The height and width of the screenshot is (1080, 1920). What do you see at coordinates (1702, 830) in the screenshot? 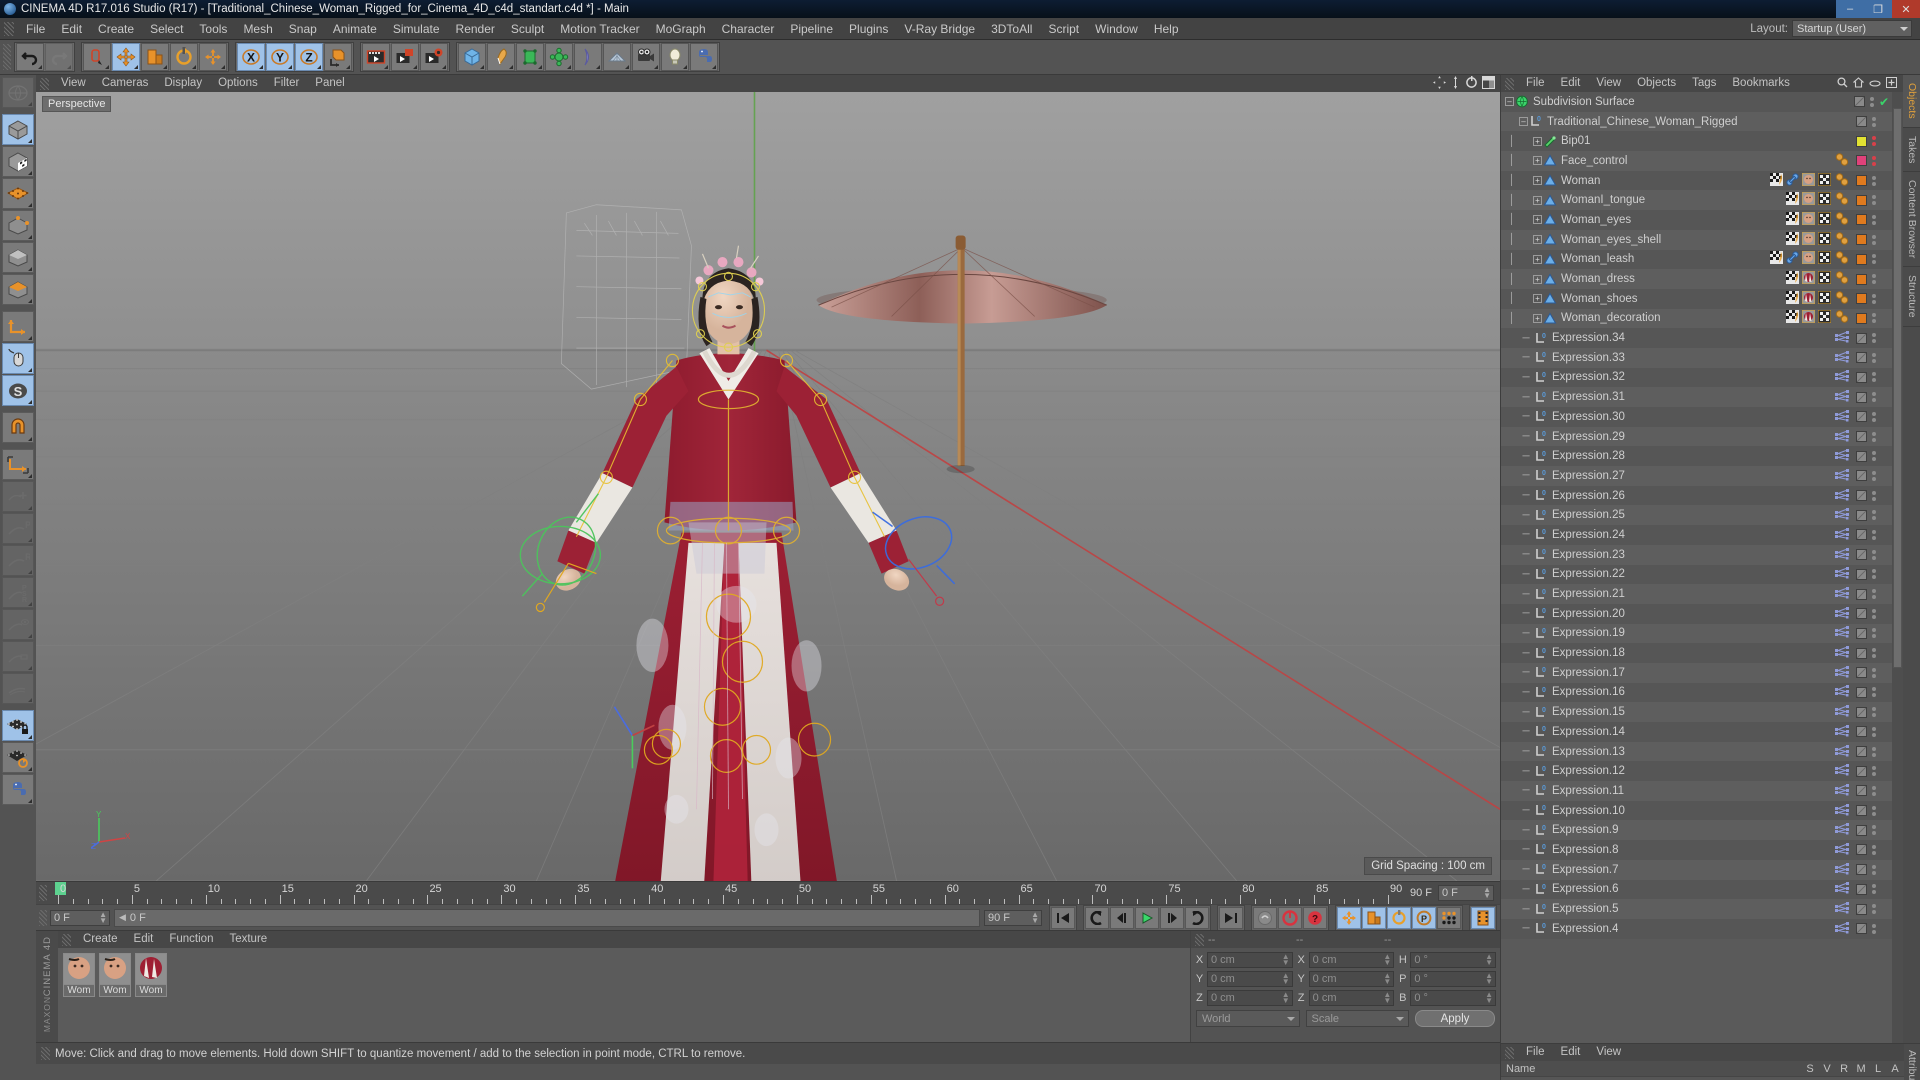
I see `object-row: ─ 0 Expression.9` at bounding box center [1702, 830].